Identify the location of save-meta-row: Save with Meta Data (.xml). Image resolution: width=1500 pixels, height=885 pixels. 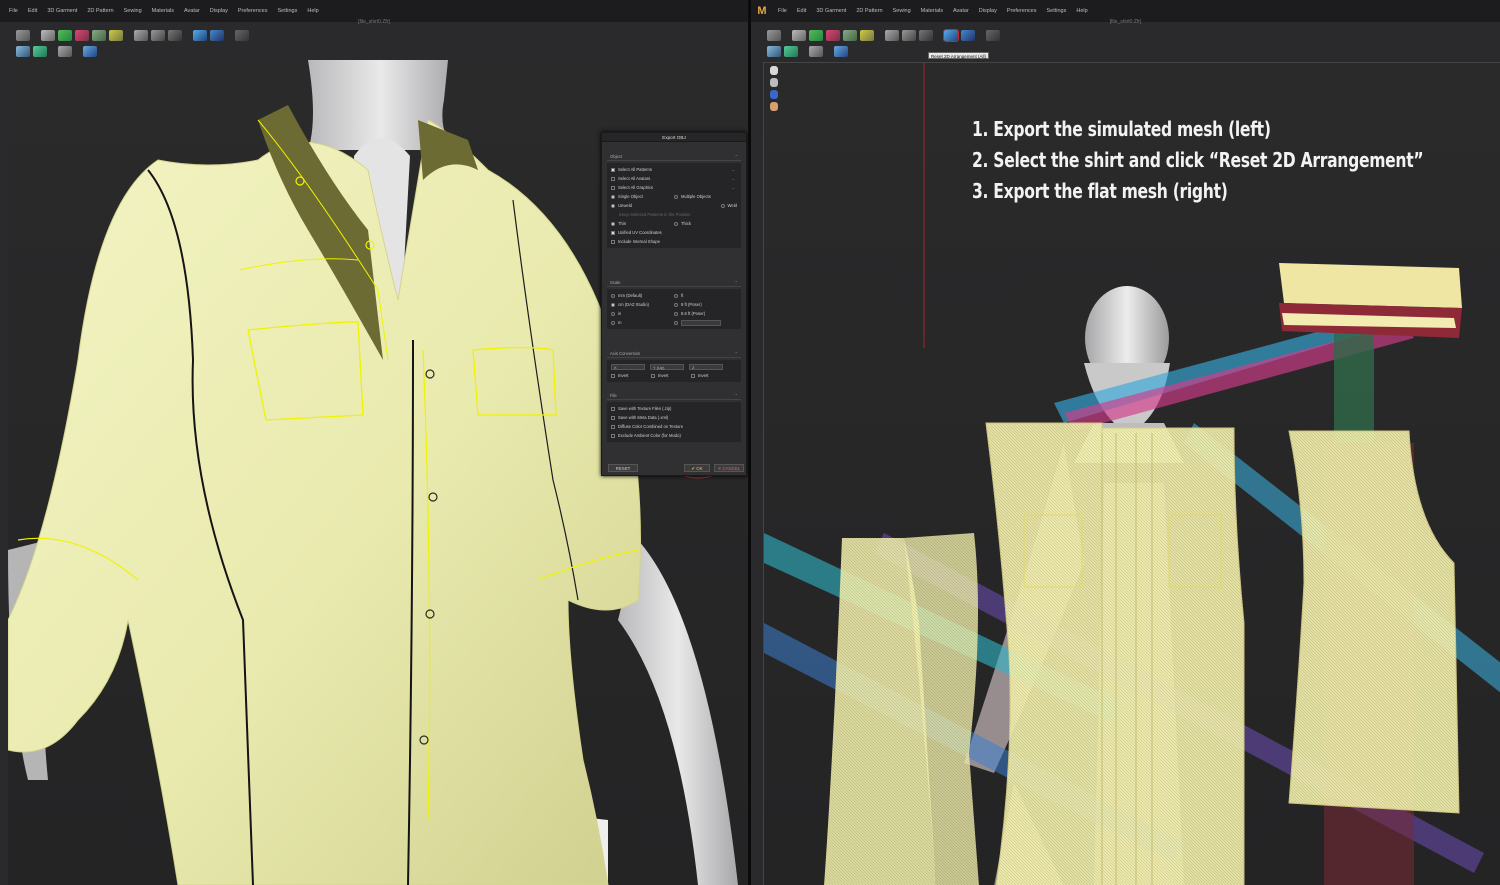
(674, 417).